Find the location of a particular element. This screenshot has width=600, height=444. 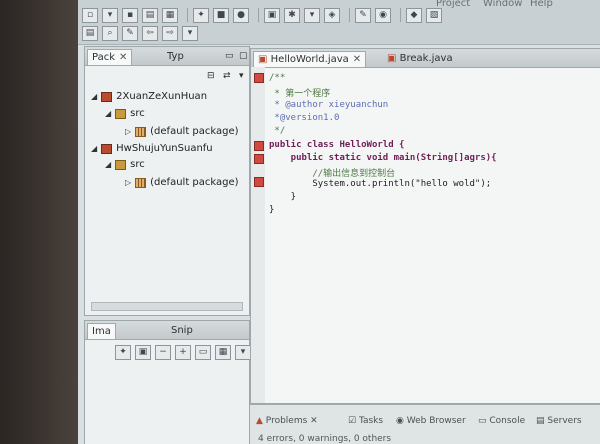

database-icon: ● is located at coordinates (241, 15).